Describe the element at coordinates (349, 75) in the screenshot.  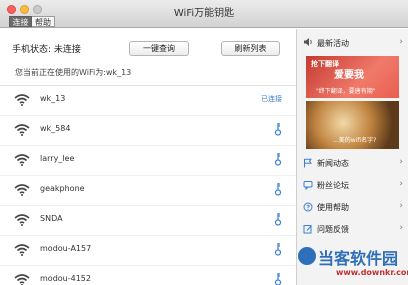
I see `banner-headline: 爱要我` at that location.